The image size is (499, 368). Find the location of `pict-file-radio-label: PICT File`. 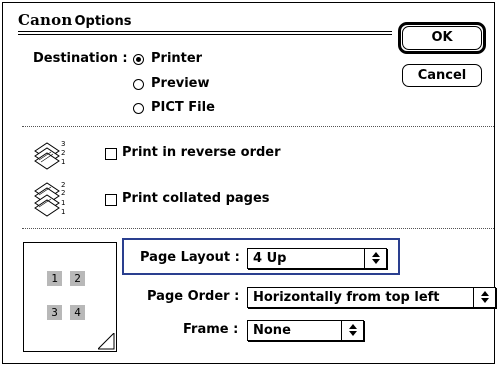

pict-file-radio-label: PICT File is located at coordinates (183, 107).